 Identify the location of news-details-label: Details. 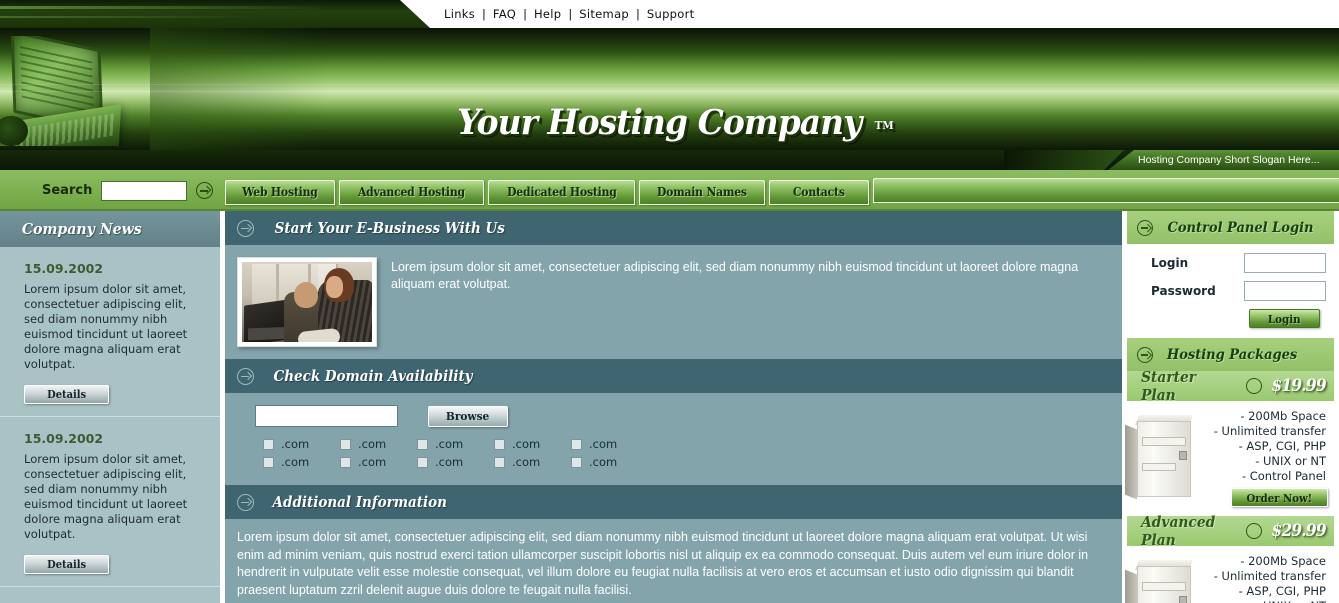
(66, 394).